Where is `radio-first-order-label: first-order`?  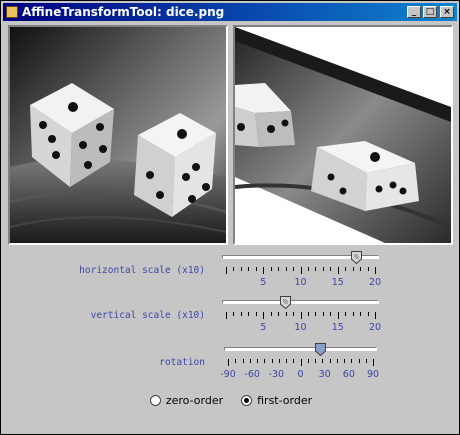
radio-first-order-label: first-order is located at coordinates (285, 400).